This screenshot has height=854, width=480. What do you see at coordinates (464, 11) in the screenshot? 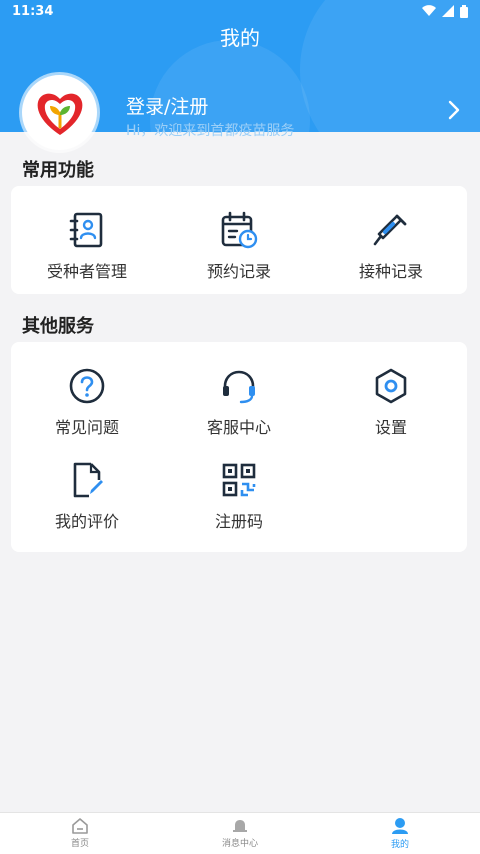
I see `battery-icon` at bounding box center [464, 11].